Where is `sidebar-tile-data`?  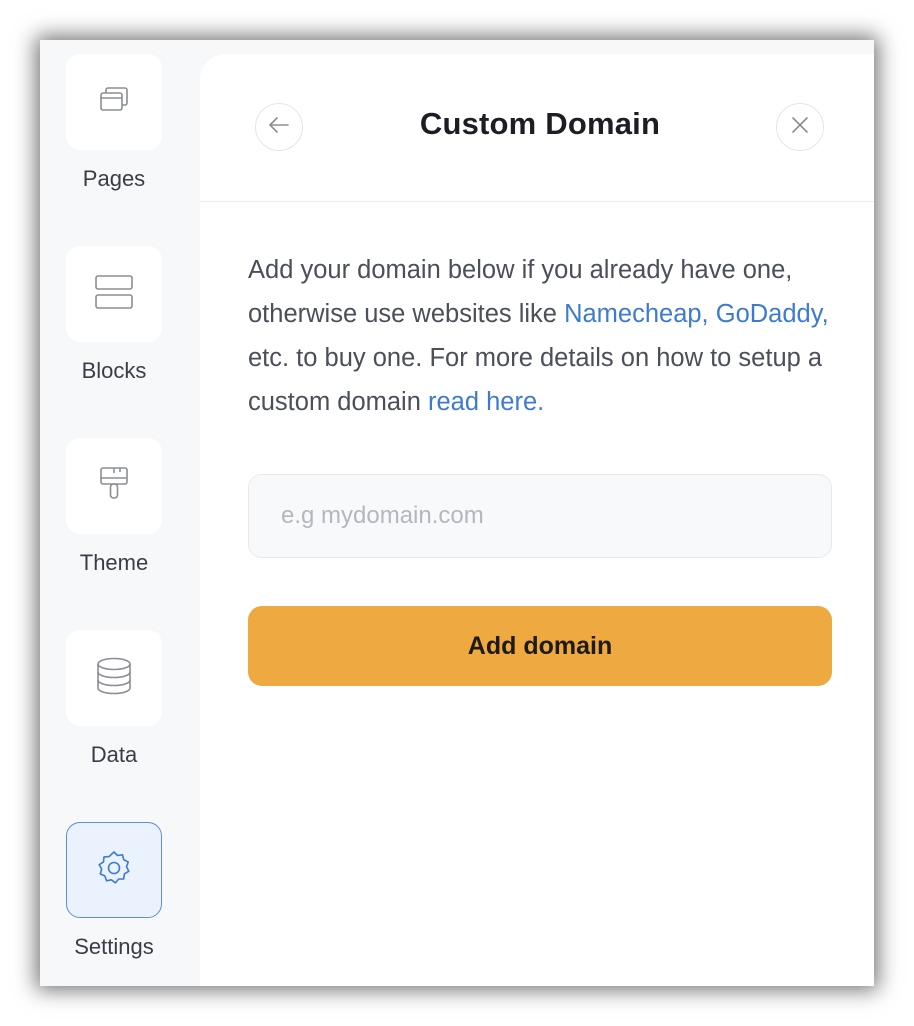 sidebar-tile-data is located at coordinates (114, 678).